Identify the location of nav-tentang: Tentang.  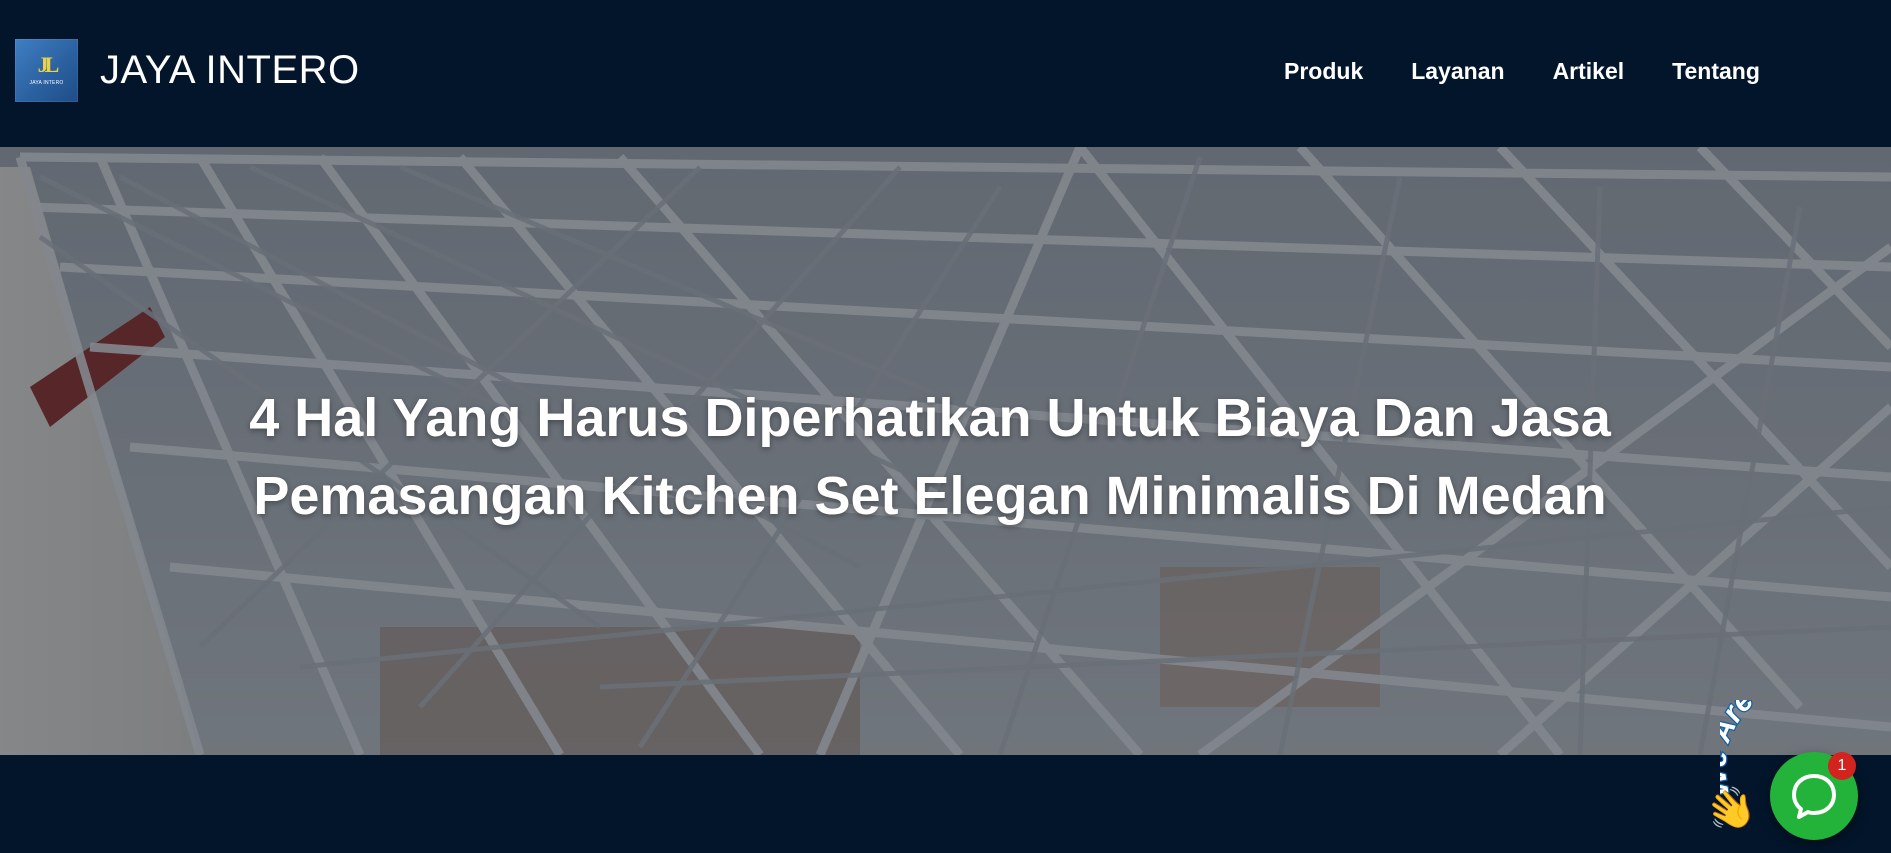
(1716, 71).